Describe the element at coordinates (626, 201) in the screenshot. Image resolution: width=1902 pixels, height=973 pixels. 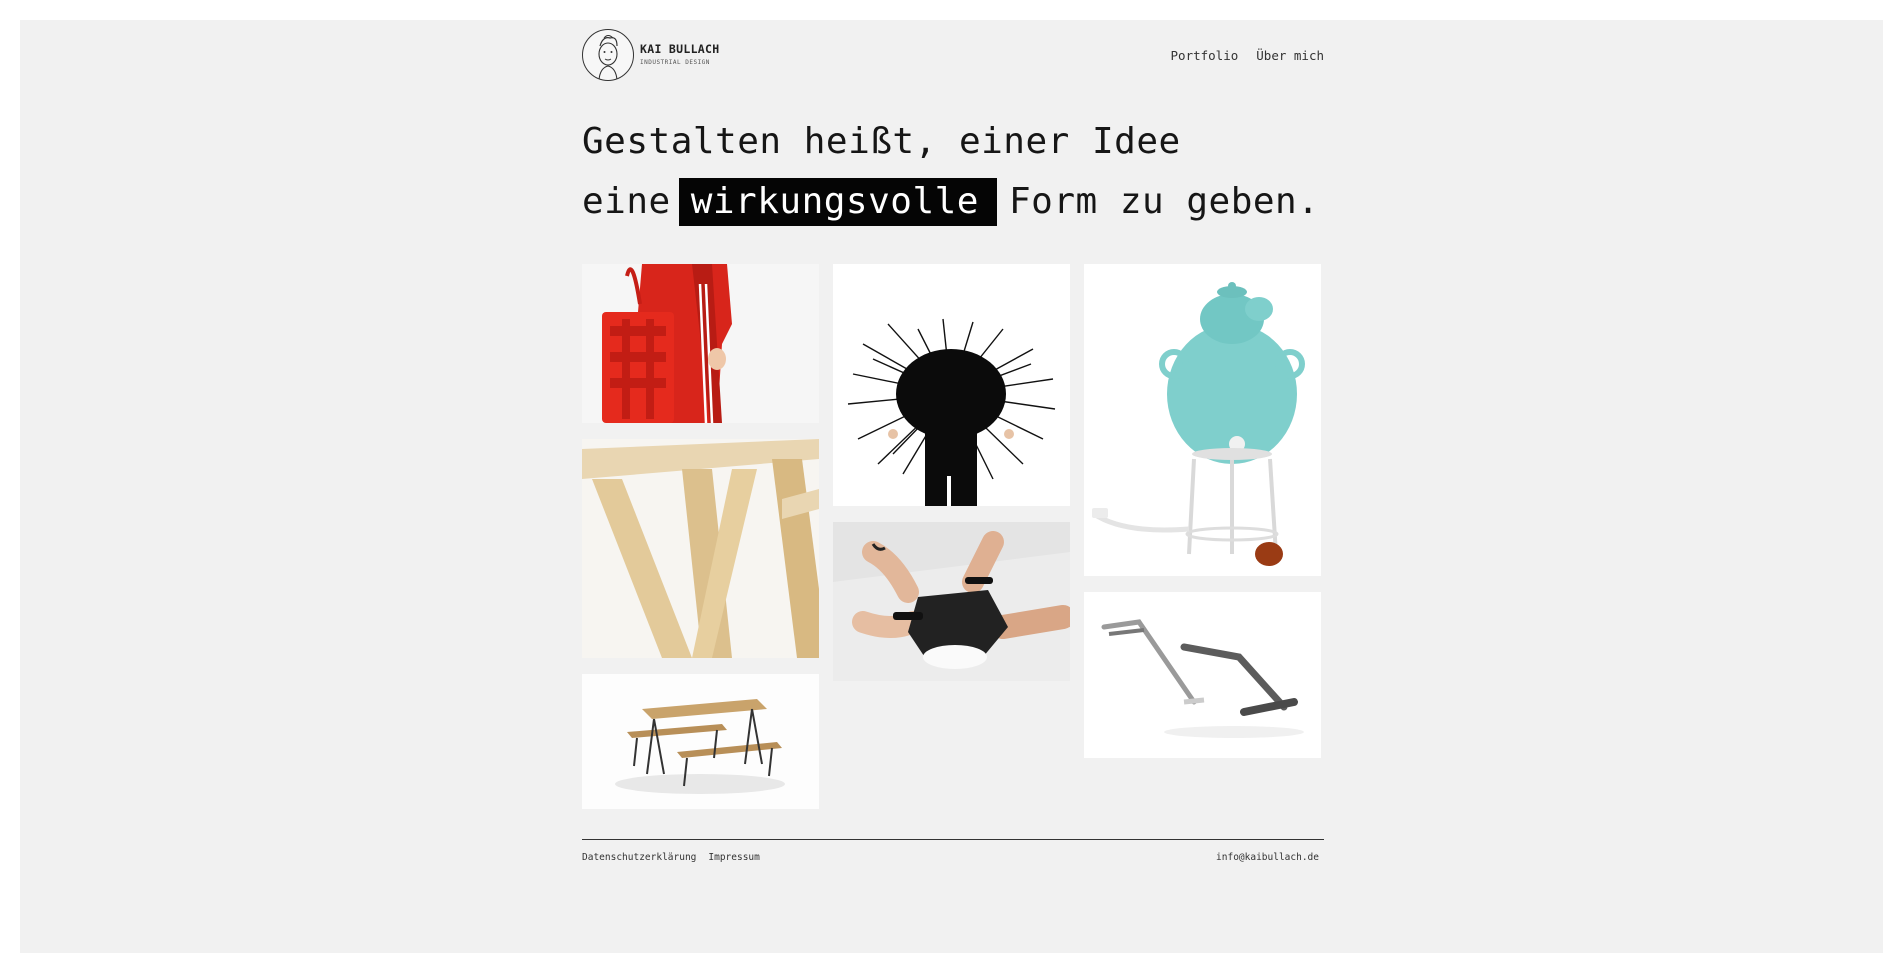
I see `headline-line-2-start: eine` at that location.